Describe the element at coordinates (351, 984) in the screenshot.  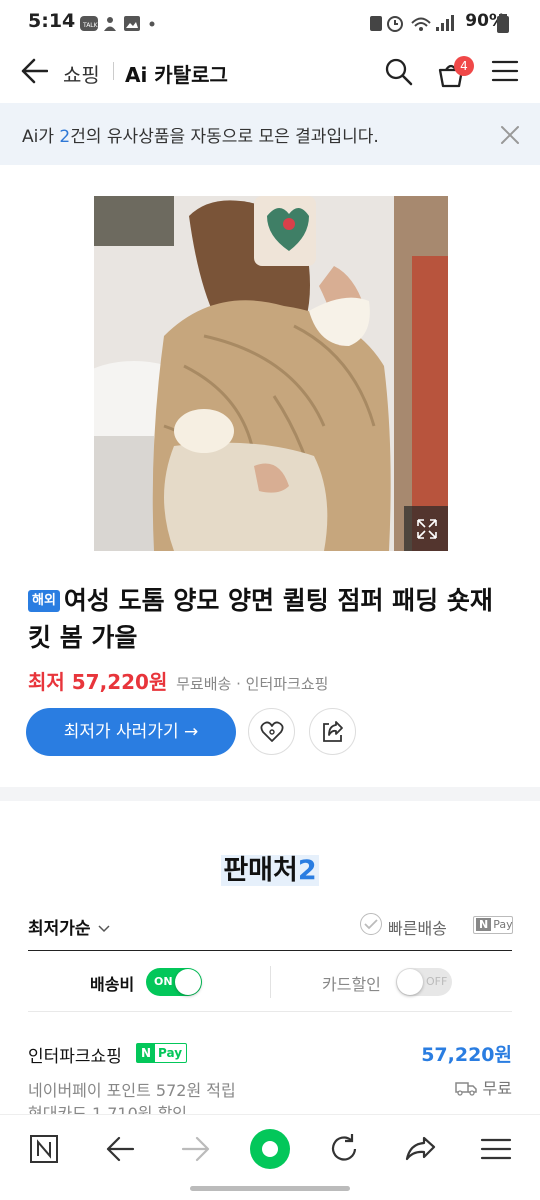
I see `card-discount-label: 카드할인` at that location.